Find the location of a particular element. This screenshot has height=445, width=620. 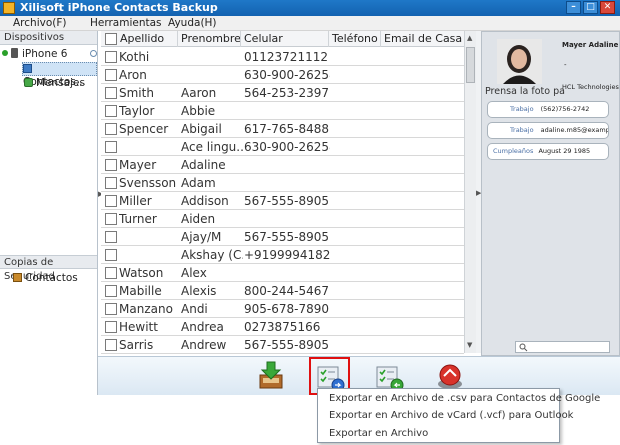

scroll-up-icon: ▲ is located at coordinates (469, 38).